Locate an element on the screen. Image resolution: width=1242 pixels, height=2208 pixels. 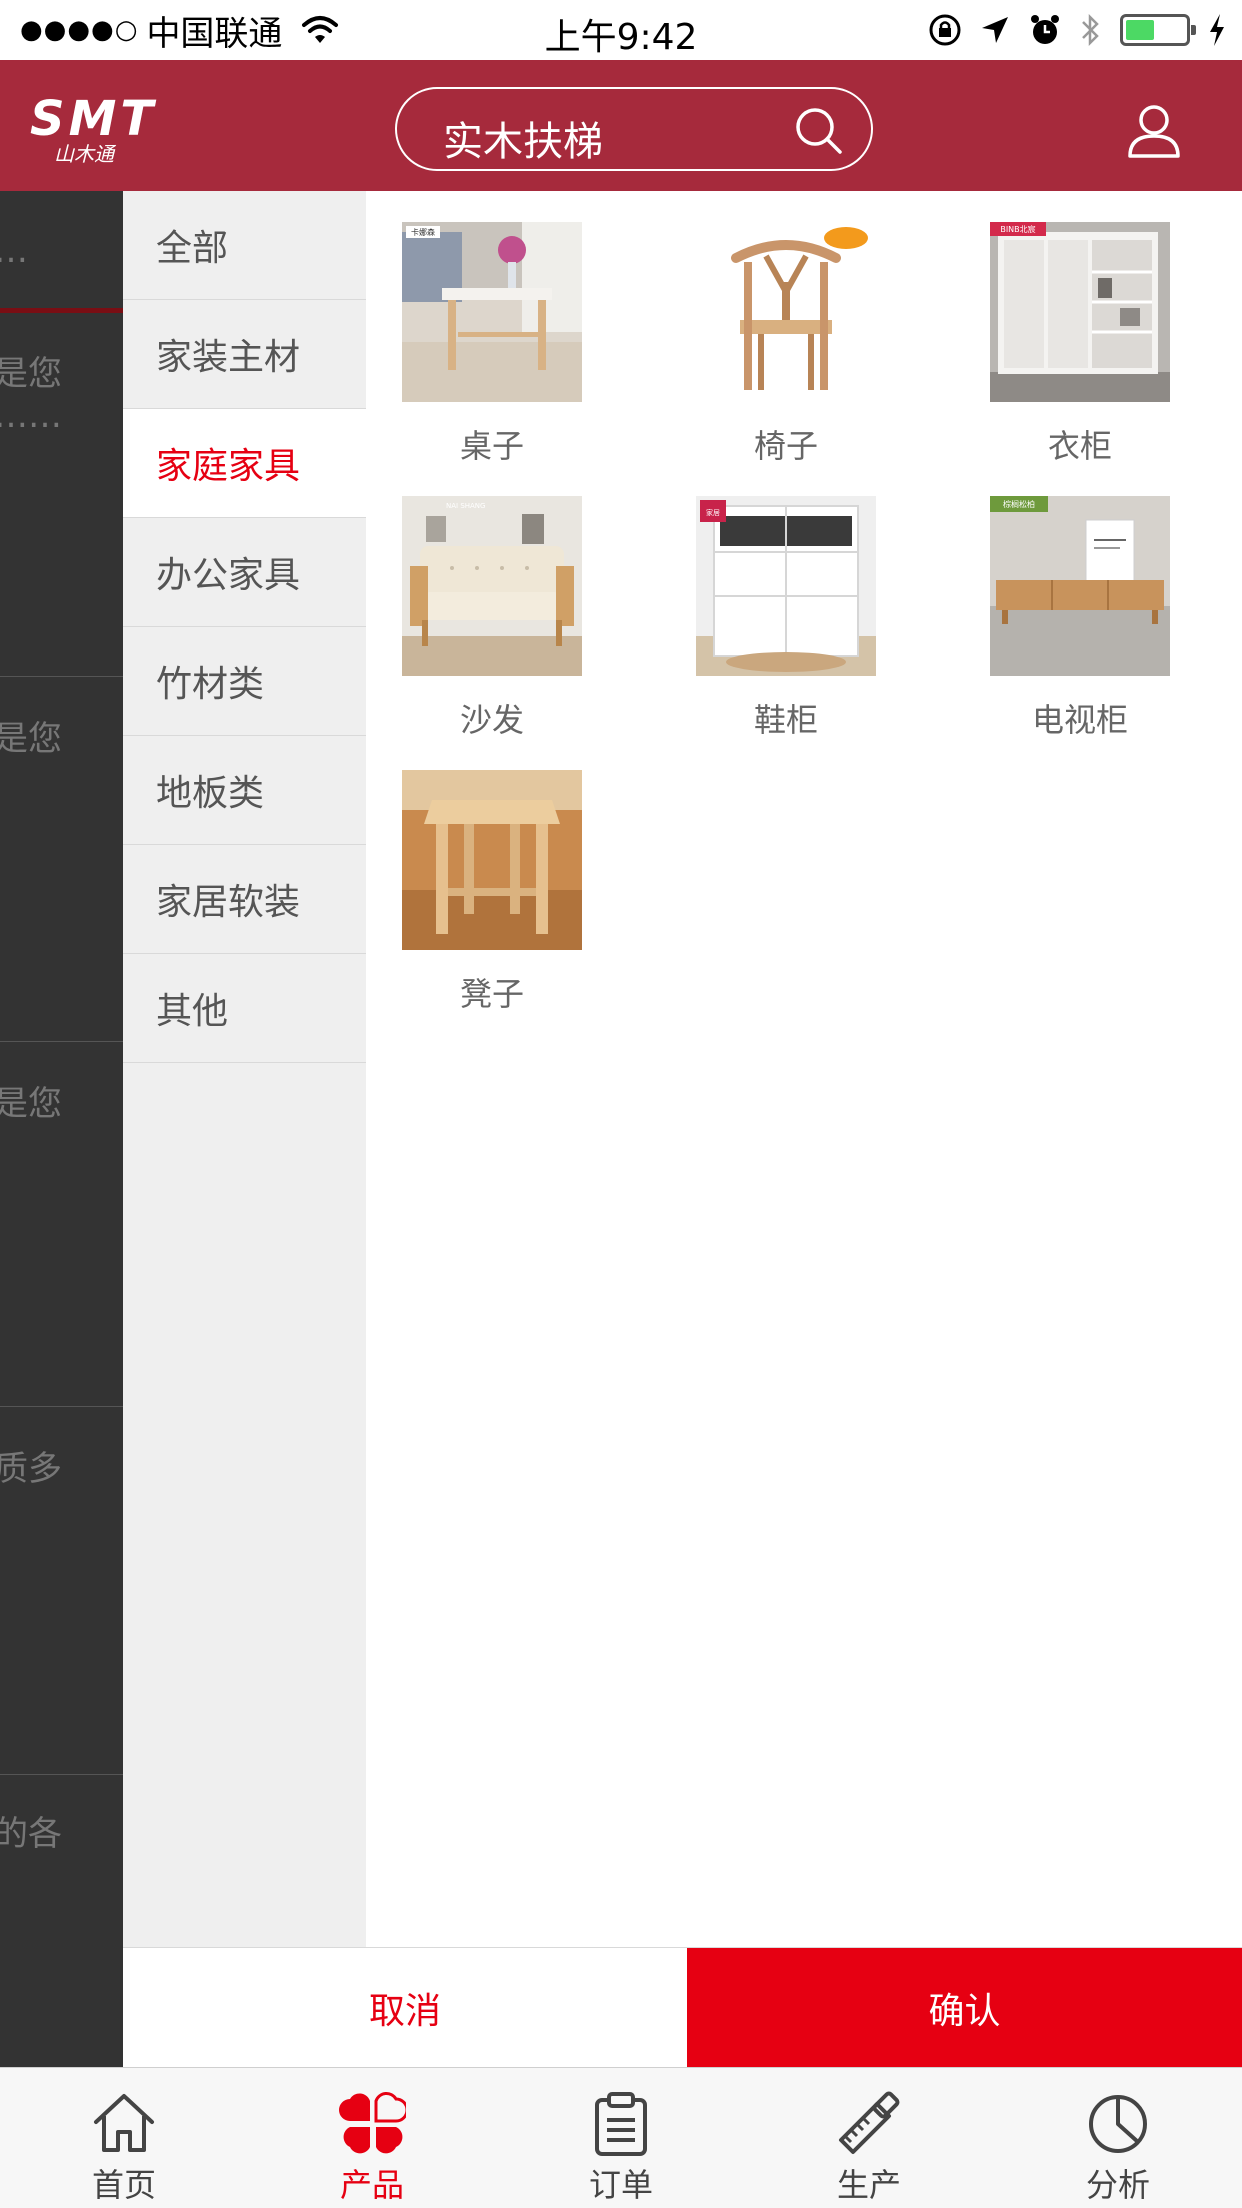
category-other: 其他 is located at coordinates (244, 1008).